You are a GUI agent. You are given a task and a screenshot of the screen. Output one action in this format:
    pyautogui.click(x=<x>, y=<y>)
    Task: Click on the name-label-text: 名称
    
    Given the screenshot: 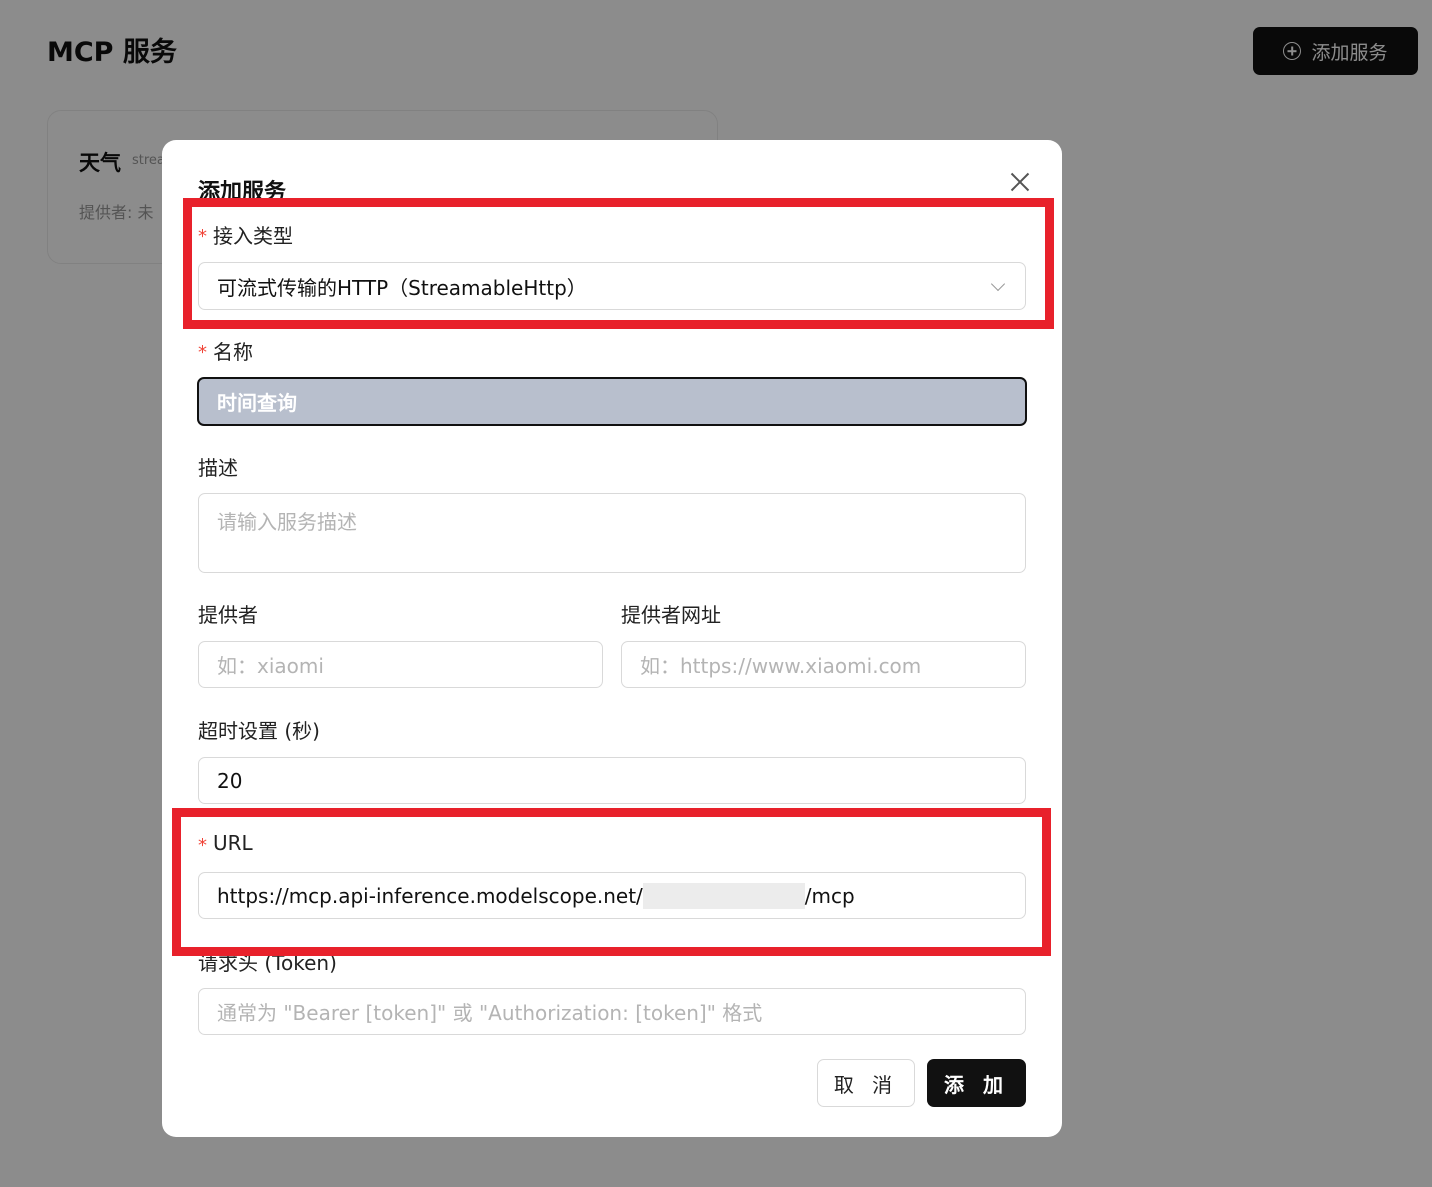 What is the action you would take?
    pyautogui.click(x=233, y=352)
    